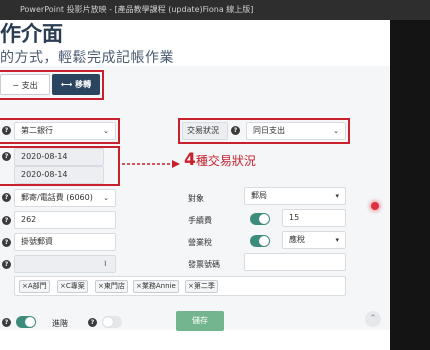  What do you see at coordinates (204, 264) in the screenshot?
I see `invoice-label: 發票號碼` at bounding box center [204, 264].